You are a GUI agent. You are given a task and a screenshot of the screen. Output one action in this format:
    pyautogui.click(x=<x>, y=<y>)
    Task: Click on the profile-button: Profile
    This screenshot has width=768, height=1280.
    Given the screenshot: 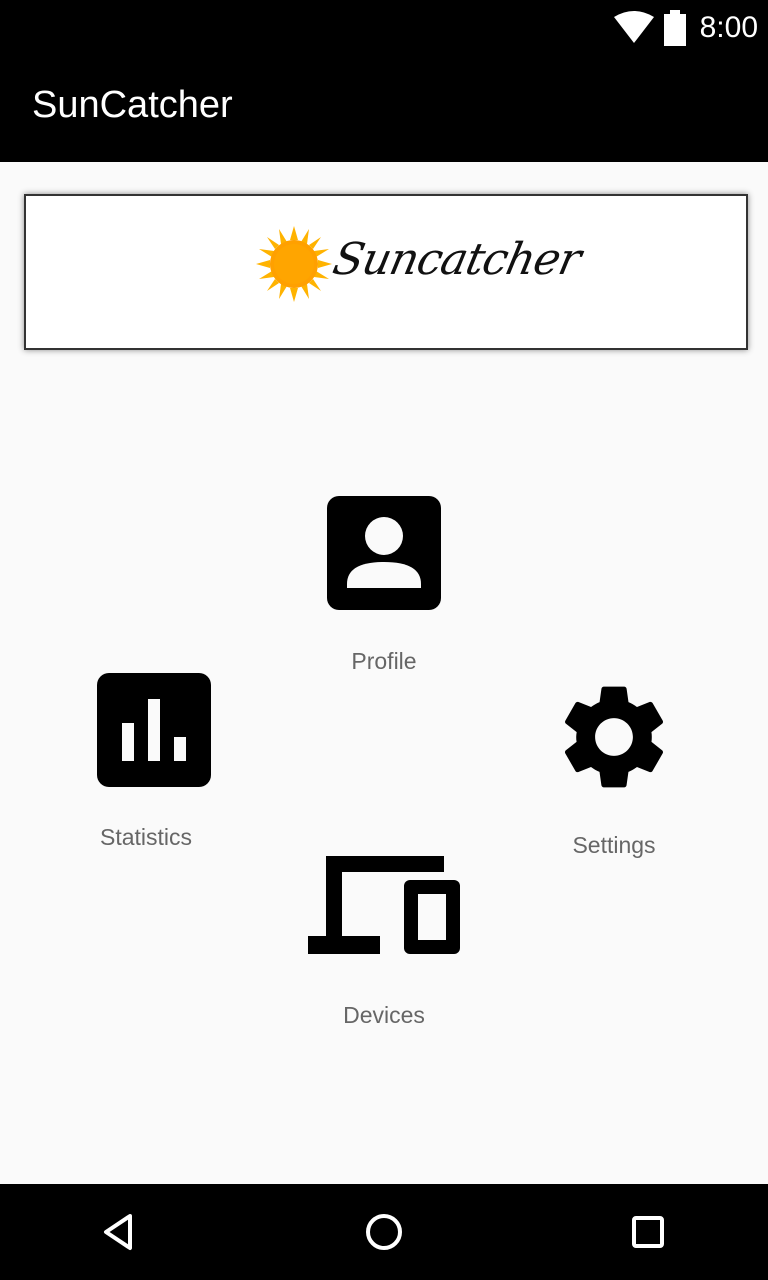 What is the action you would take?
    pyautogui.click(x=384, y=585)
    